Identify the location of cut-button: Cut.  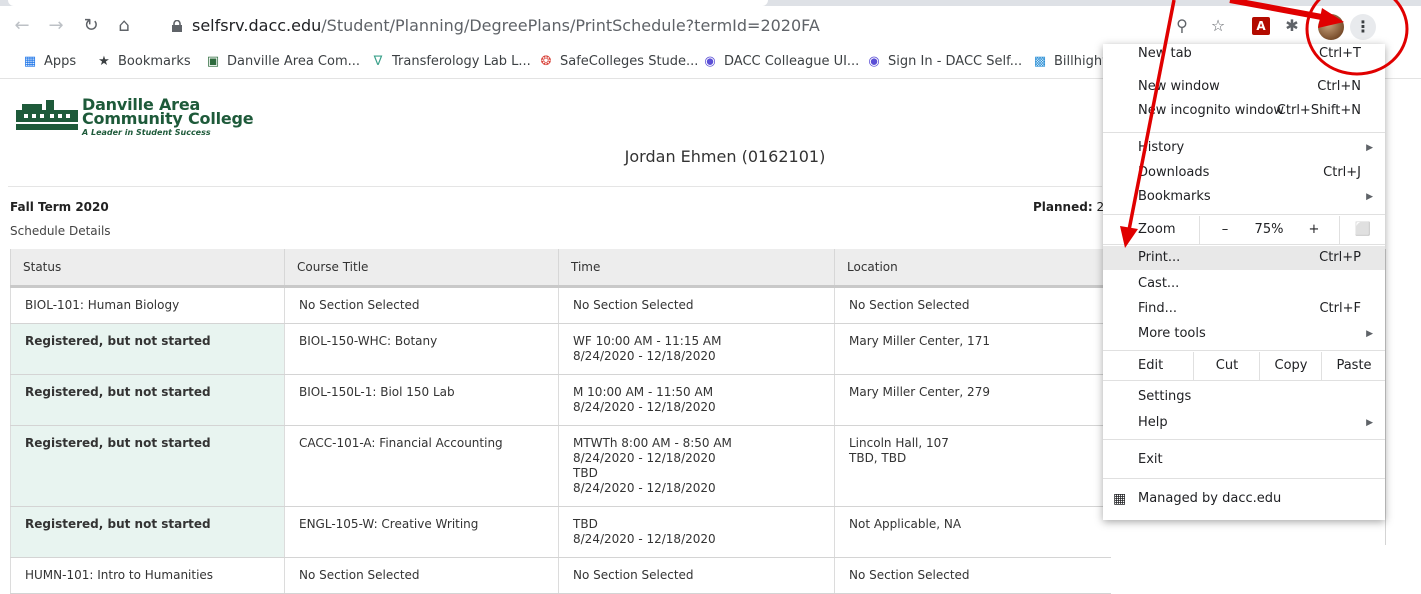
(1226, 366).